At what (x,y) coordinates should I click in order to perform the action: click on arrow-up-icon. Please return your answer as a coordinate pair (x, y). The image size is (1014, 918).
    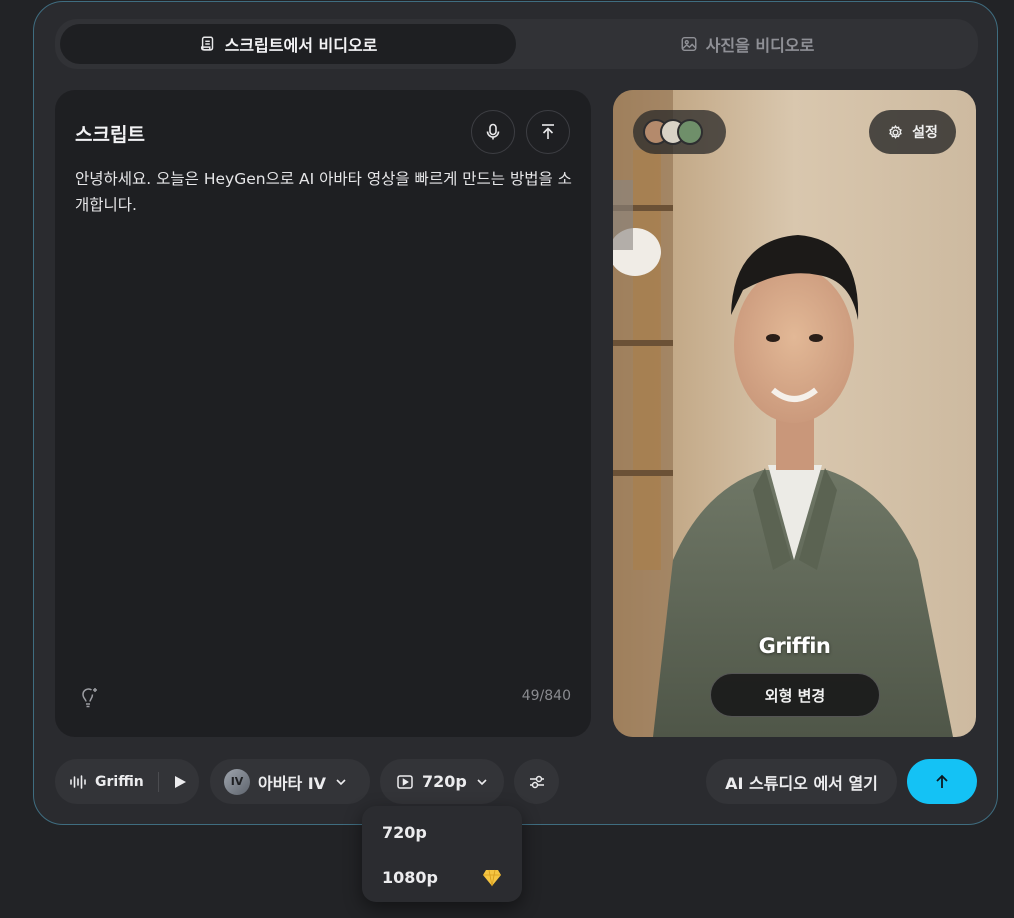
    Looking at the image, I should click on (942, 781).